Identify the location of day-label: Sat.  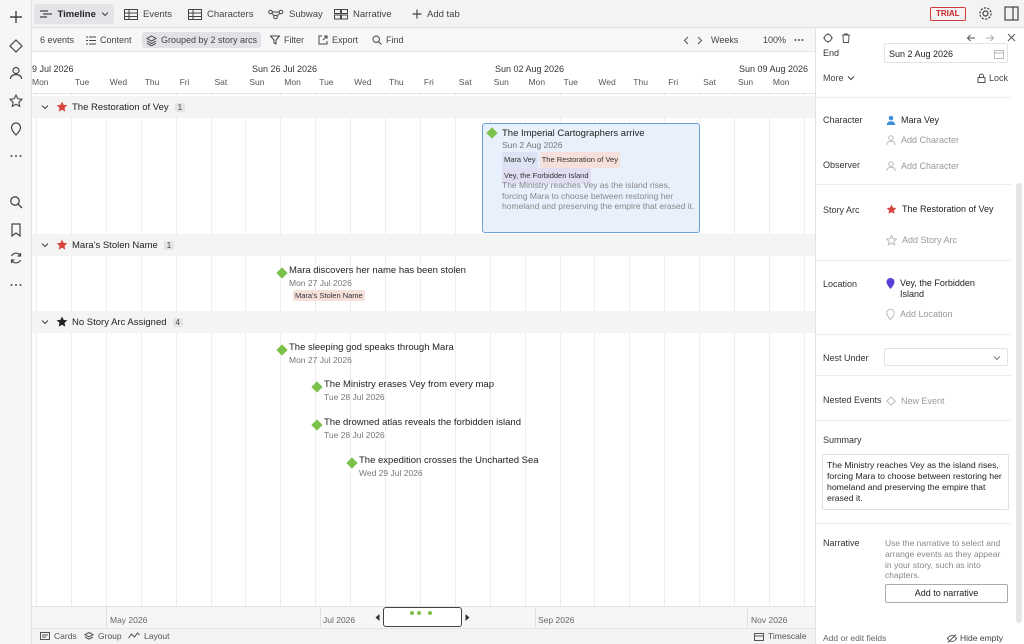
(709, 82).